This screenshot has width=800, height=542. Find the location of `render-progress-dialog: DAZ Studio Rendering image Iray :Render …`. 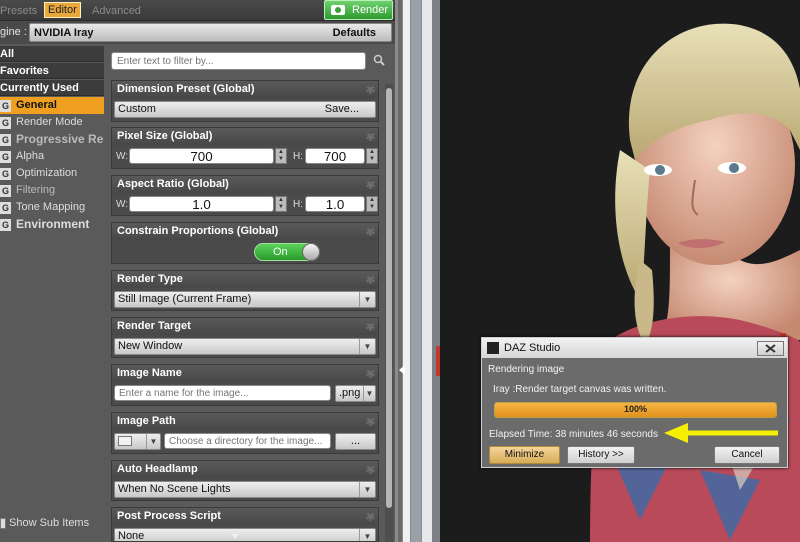

render-progress-dialog: DAZ Studio Rendering image Iray :Render … is located at coordinates (634, 402).